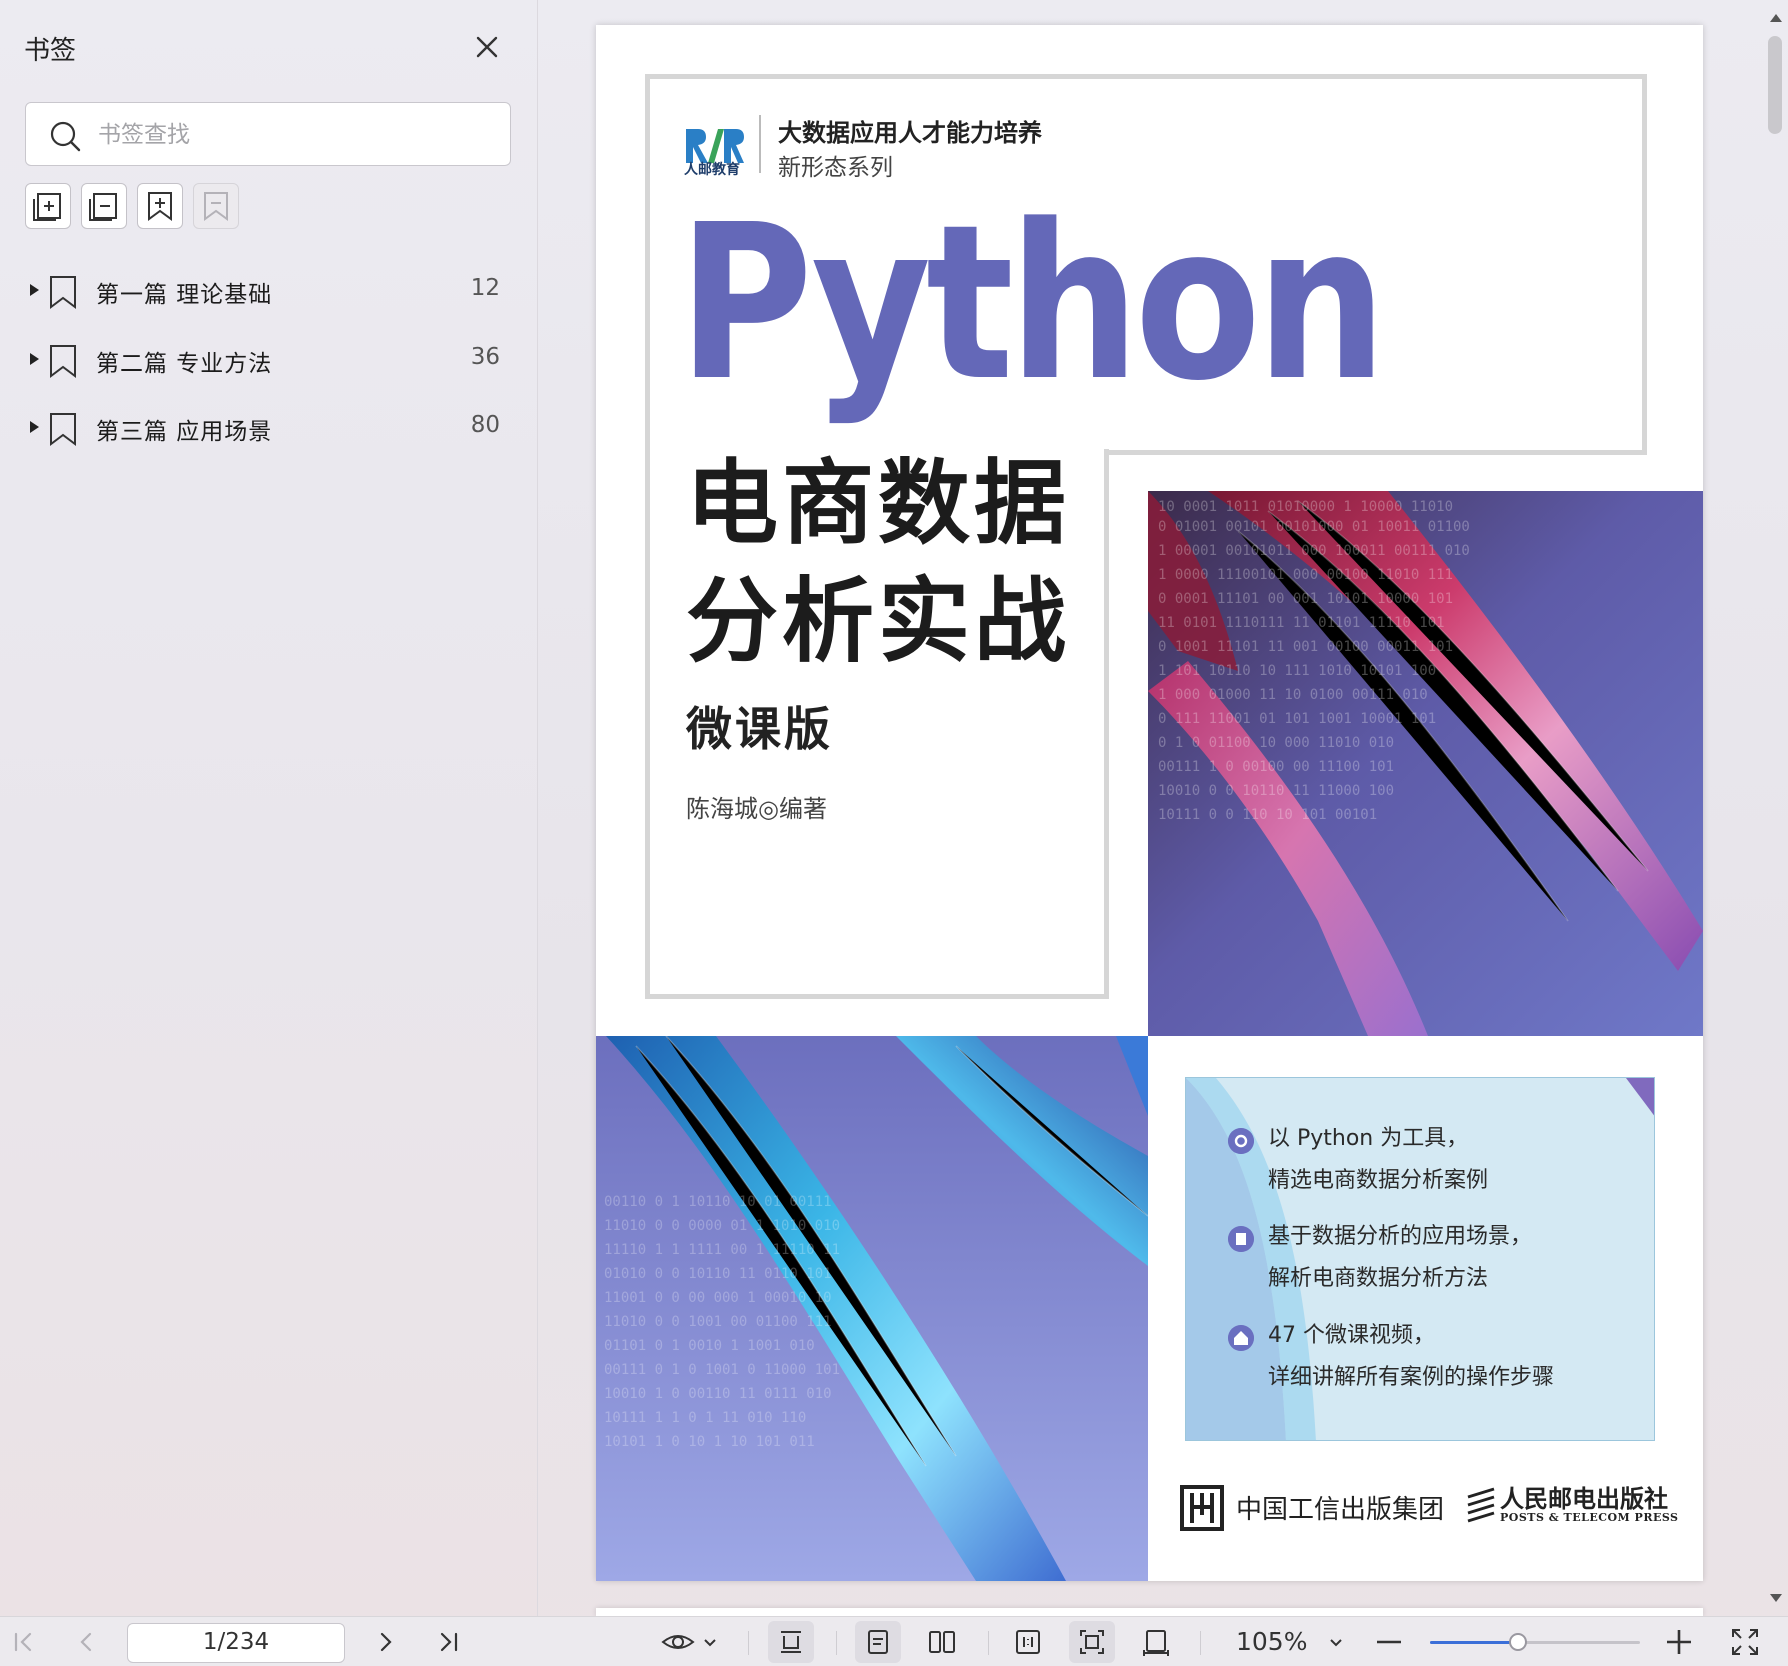 This screenshot has height=1666, width=1788. Describe the element at coordinates (1378, 1278) in the screenshot. I see `feature-line: 解析电商数据分析方法` at that location.